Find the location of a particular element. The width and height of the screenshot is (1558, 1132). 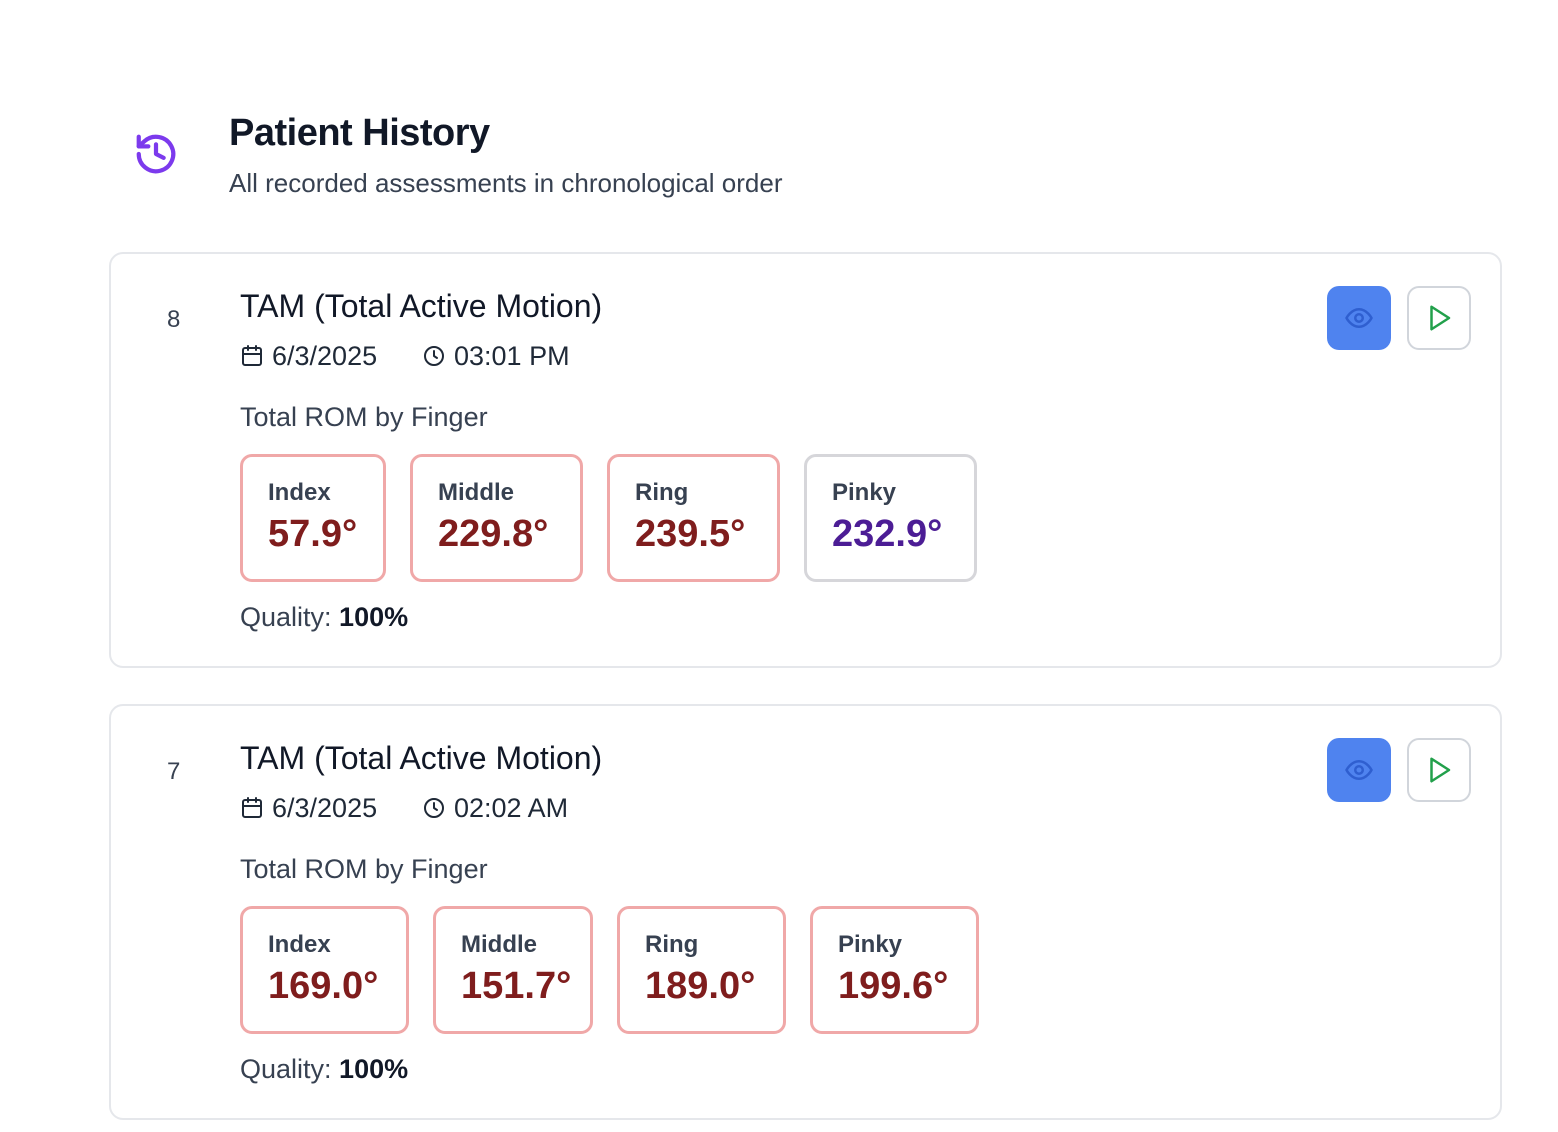

history-icon is located at coordinates (156, 154).